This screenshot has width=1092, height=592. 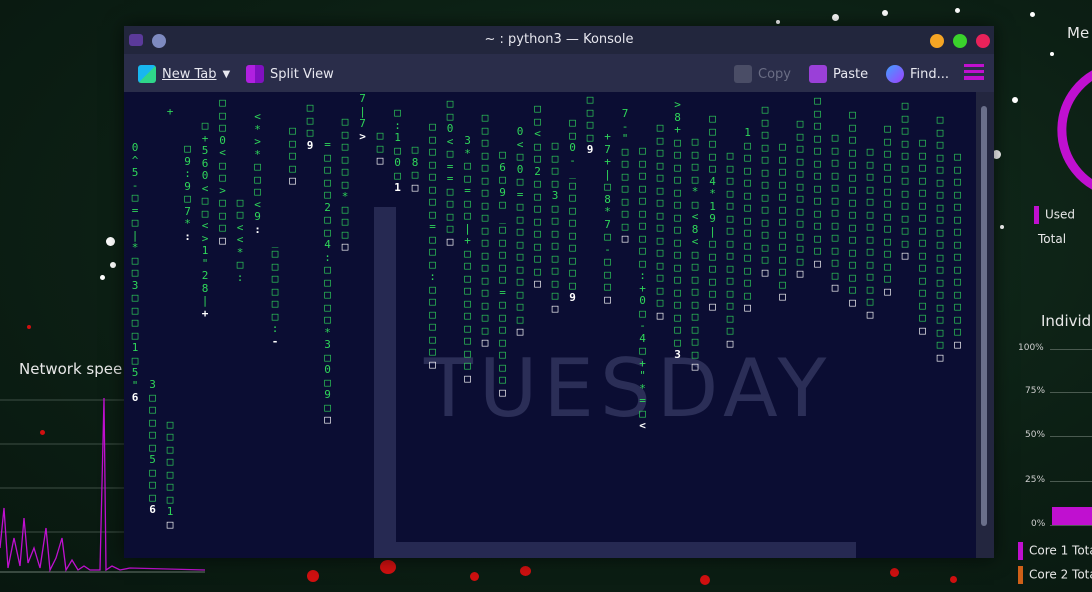 I want to click on memory-legend-total: Total, so click(x=1052, y=239).